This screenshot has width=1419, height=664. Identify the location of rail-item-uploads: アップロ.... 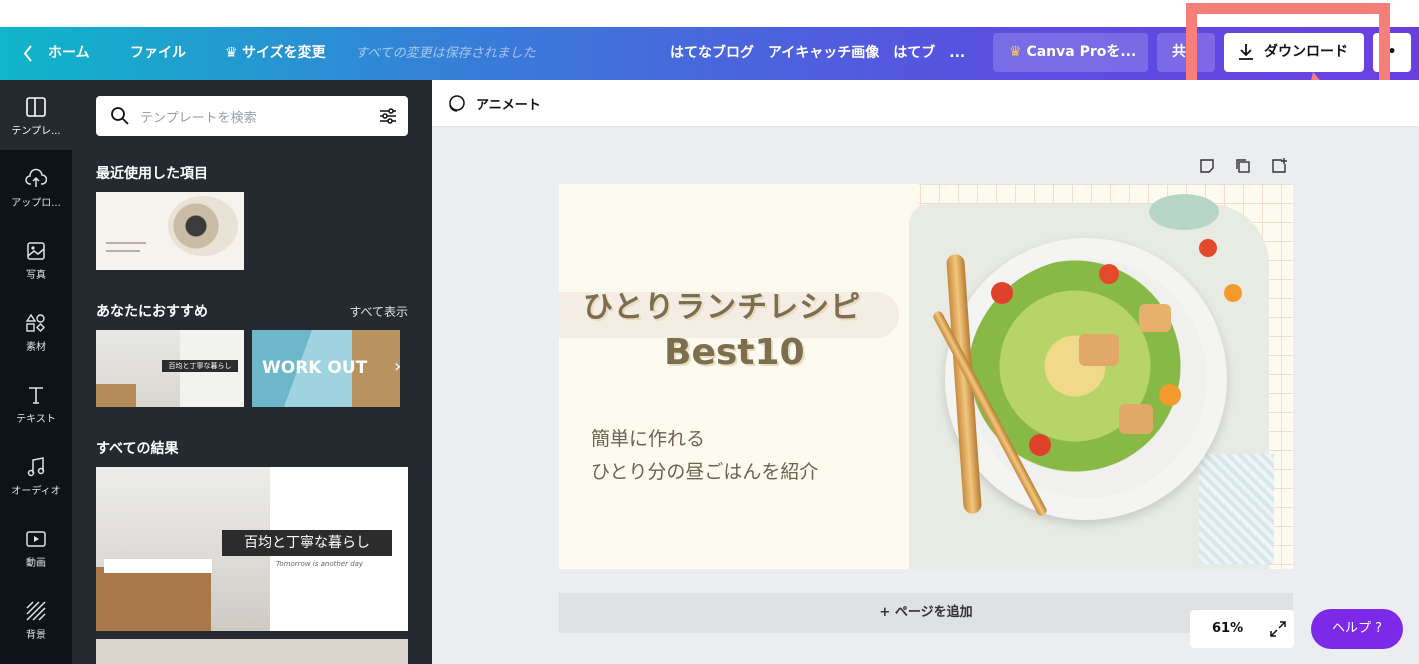
(36, 187).